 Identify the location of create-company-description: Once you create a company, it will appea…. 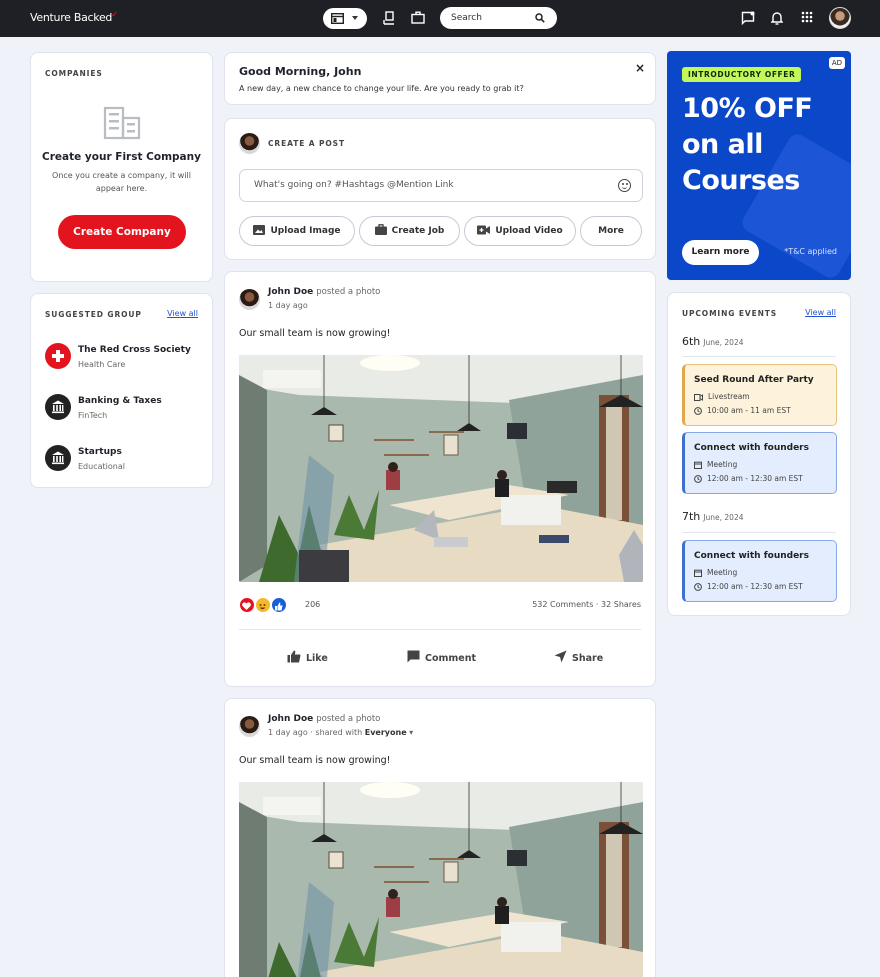
(121, 182).